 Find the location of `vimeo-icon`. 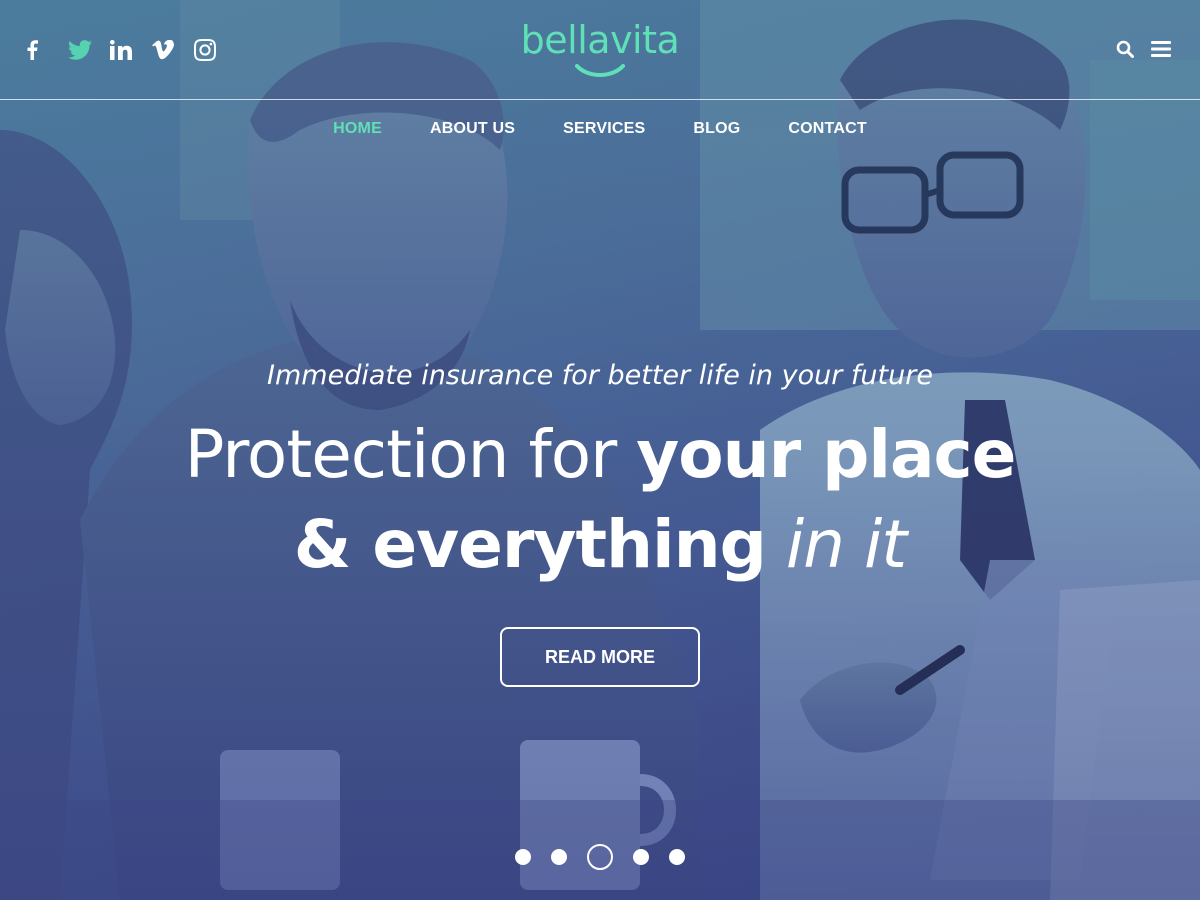

vimeo-icon is located at coordinates (173, 50).